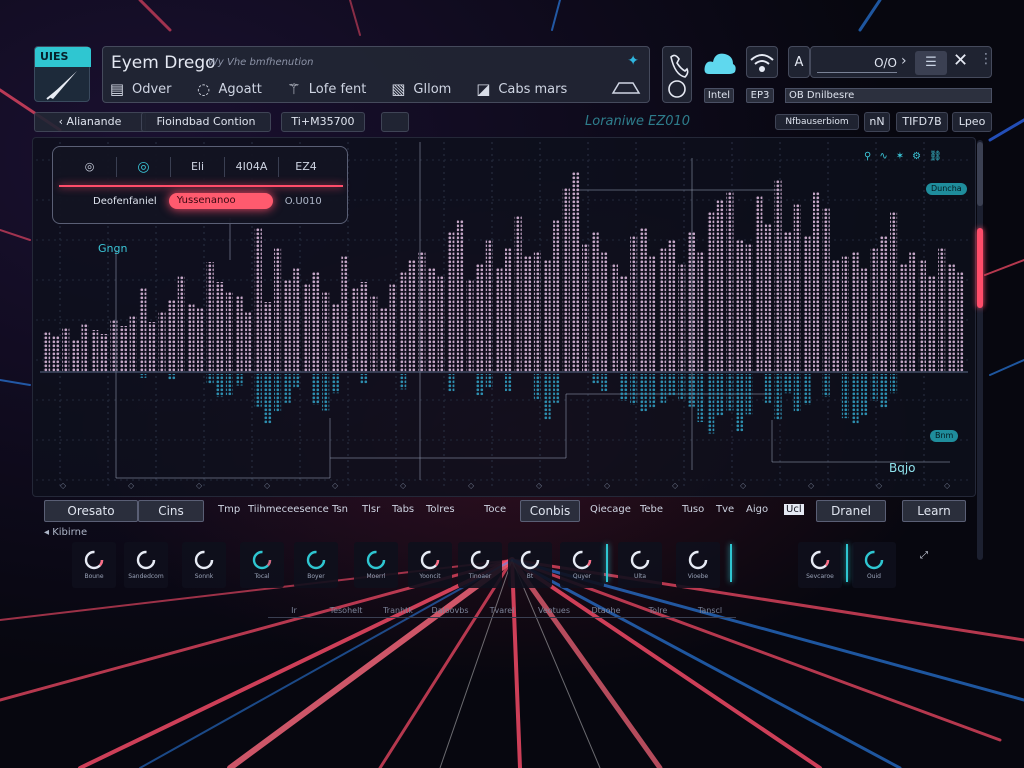  I want to click on dial-label: Boune, so click(94, 576).